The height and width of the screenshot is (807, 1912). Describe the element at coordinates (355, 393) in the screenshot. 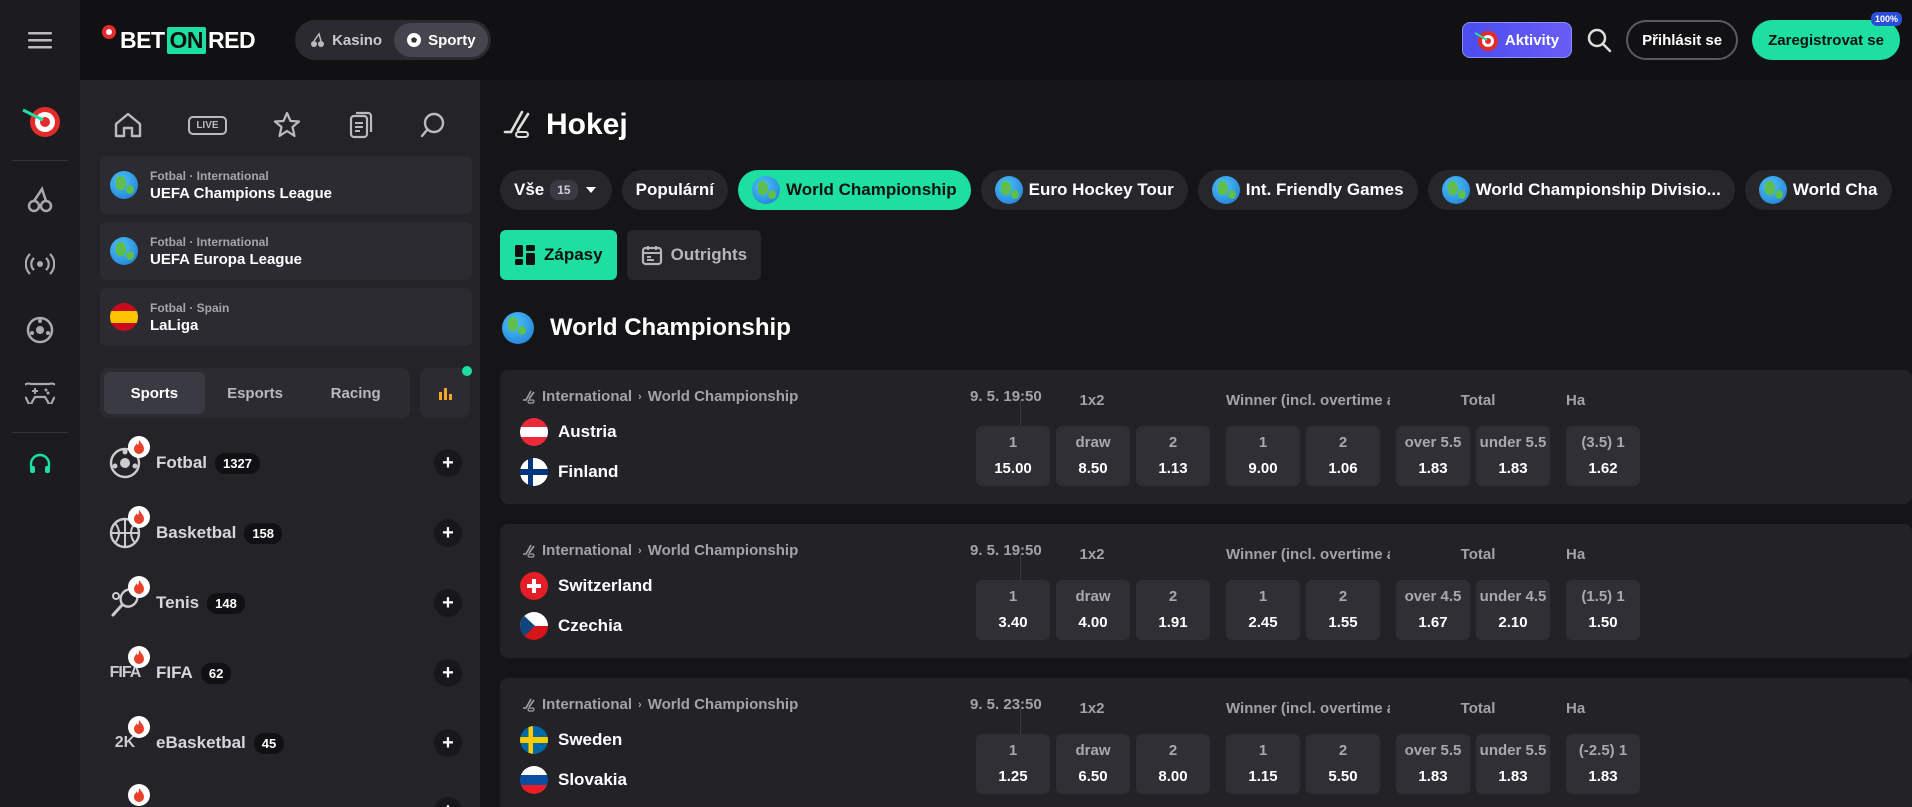

I see `tab-racing: Racing` at that location.